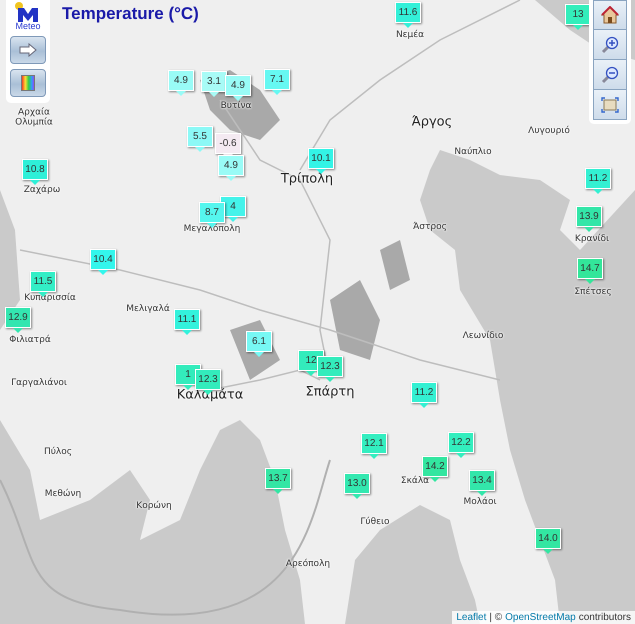 This screenshot has height=624, width=635. What do you see at coordinates (330, 392) in the screenshot?
I see `place-label: Σπάρτη` at bounding box center [330, 392].